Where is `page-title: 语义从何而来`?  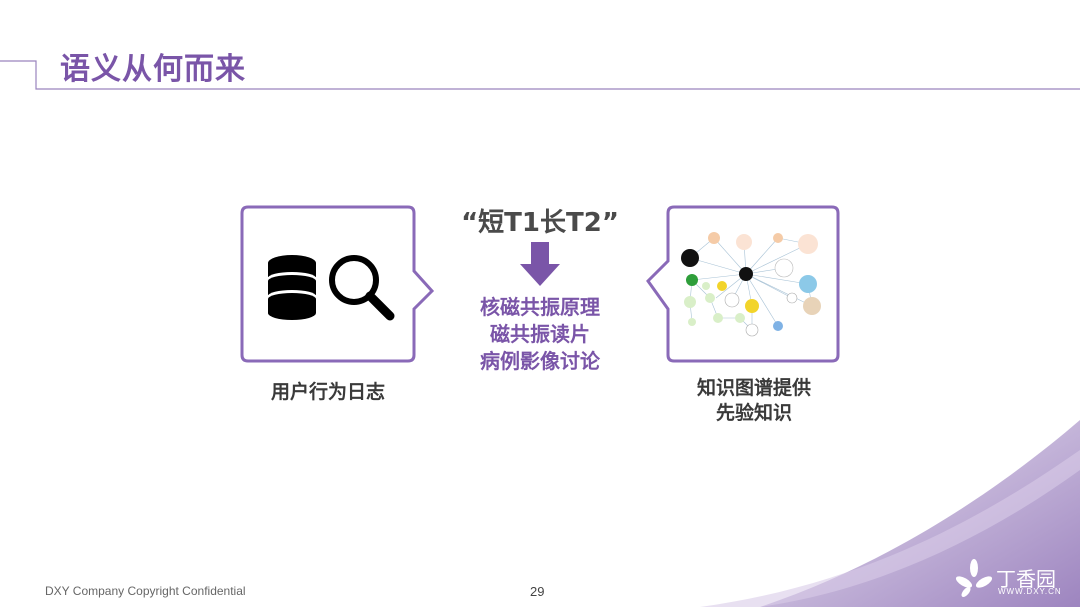 page-title: 语义从何而来 is located at coordinates (153, 69).